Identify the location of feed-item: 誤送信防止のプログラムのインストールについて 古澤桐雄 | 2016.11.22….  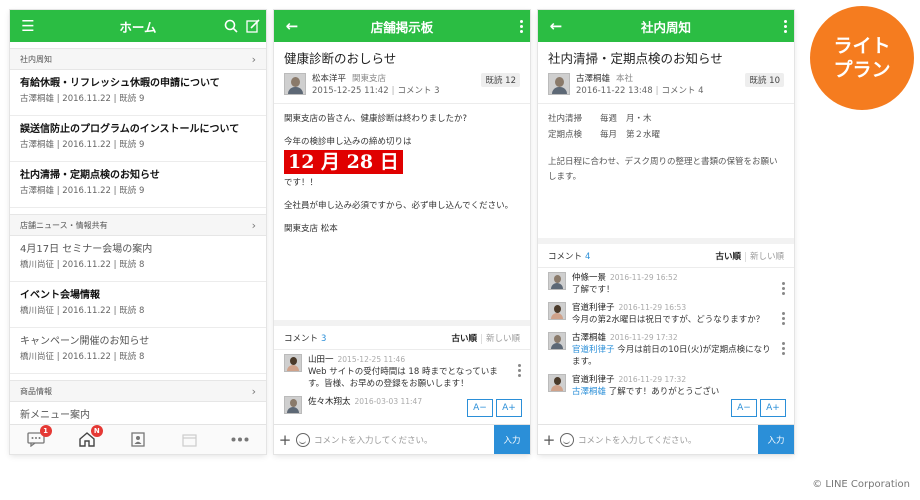
(138, 139).